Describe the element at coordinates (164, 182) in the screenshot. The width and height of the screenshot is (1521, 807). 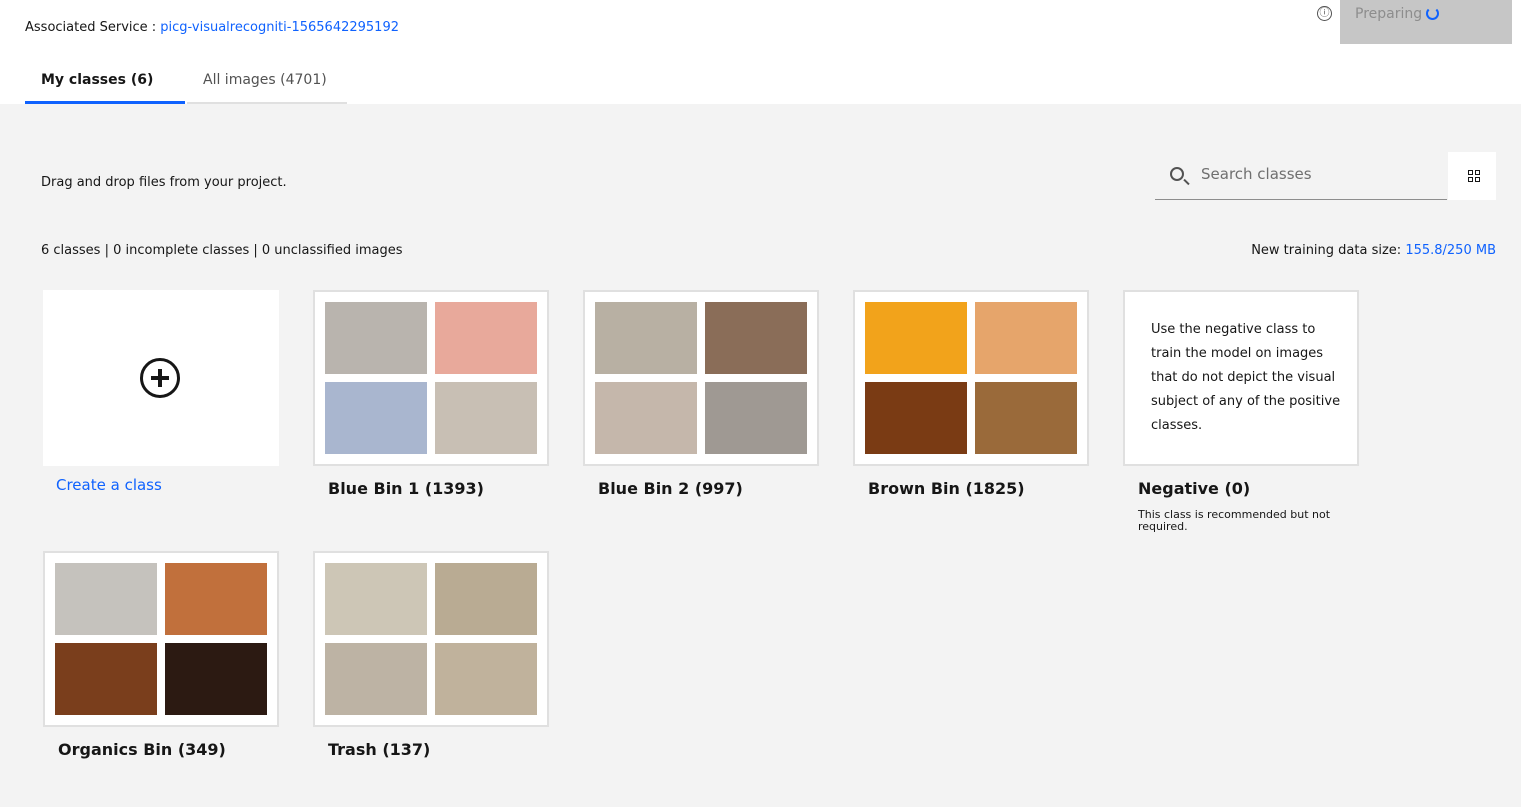
I see `drag-drop-hint: Drag and drop files from your project.` at that location.